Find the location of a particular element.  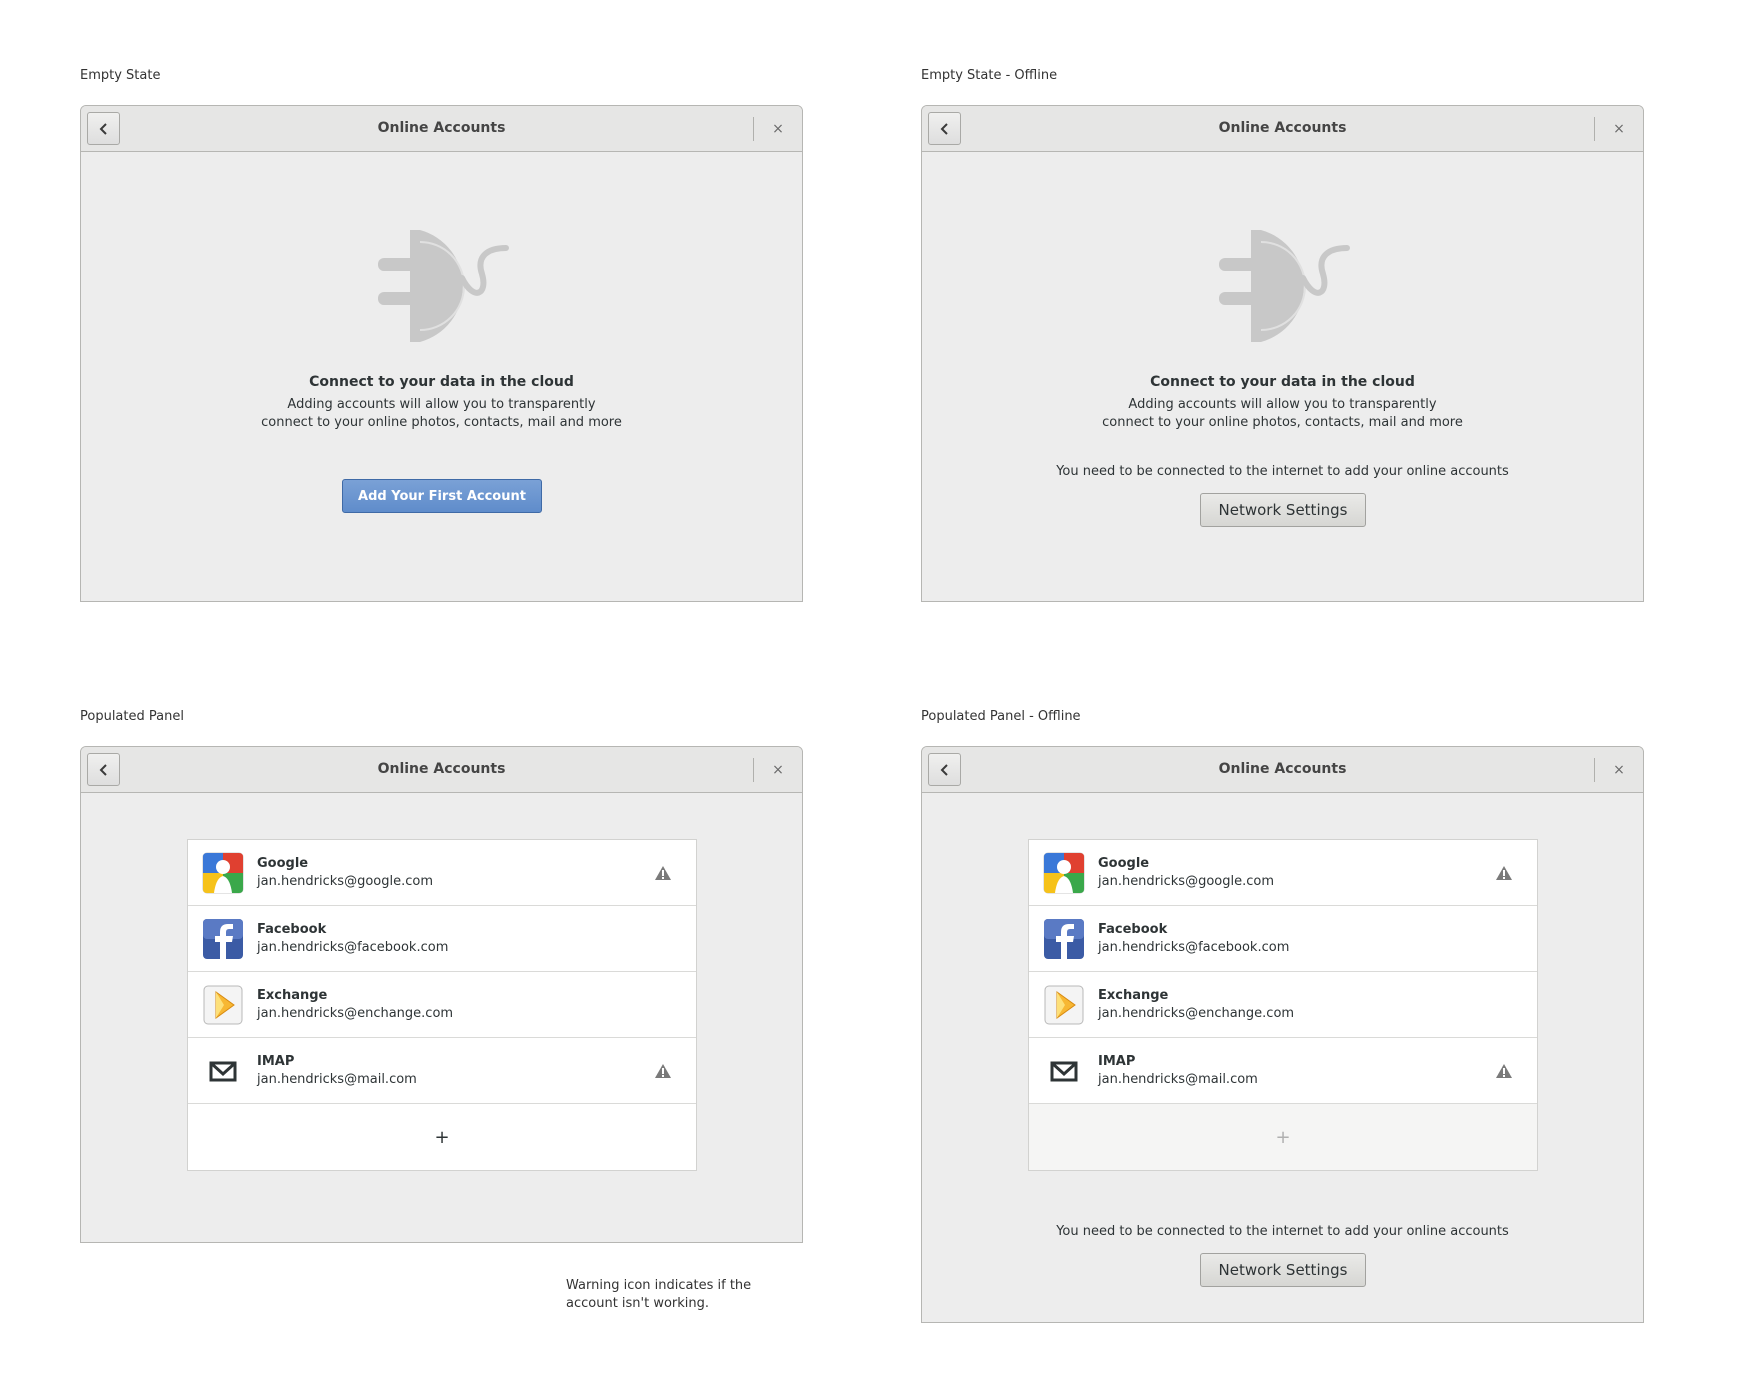

add-account-button-disabled: + is located at coordinates (1283, 1137).